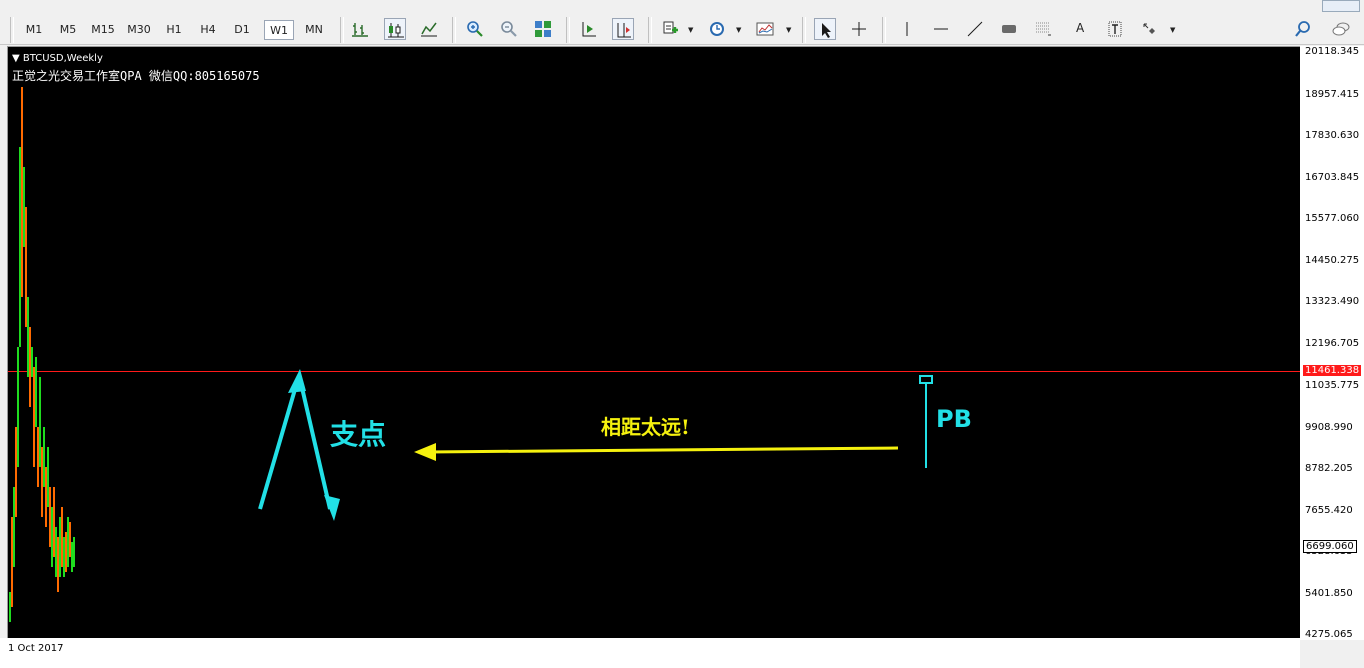 Image resolution: width=1364 pixels, height=668 pixels. I want to click on cursor-arrow-icon, so click(825, 29).